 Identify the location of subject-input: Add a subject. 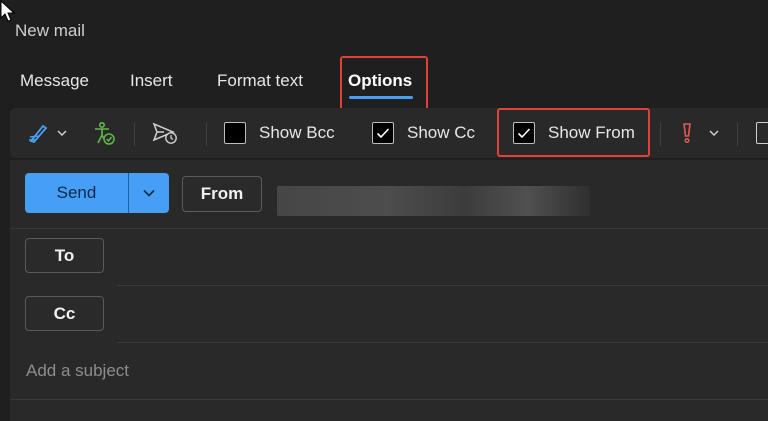
(77, 371).